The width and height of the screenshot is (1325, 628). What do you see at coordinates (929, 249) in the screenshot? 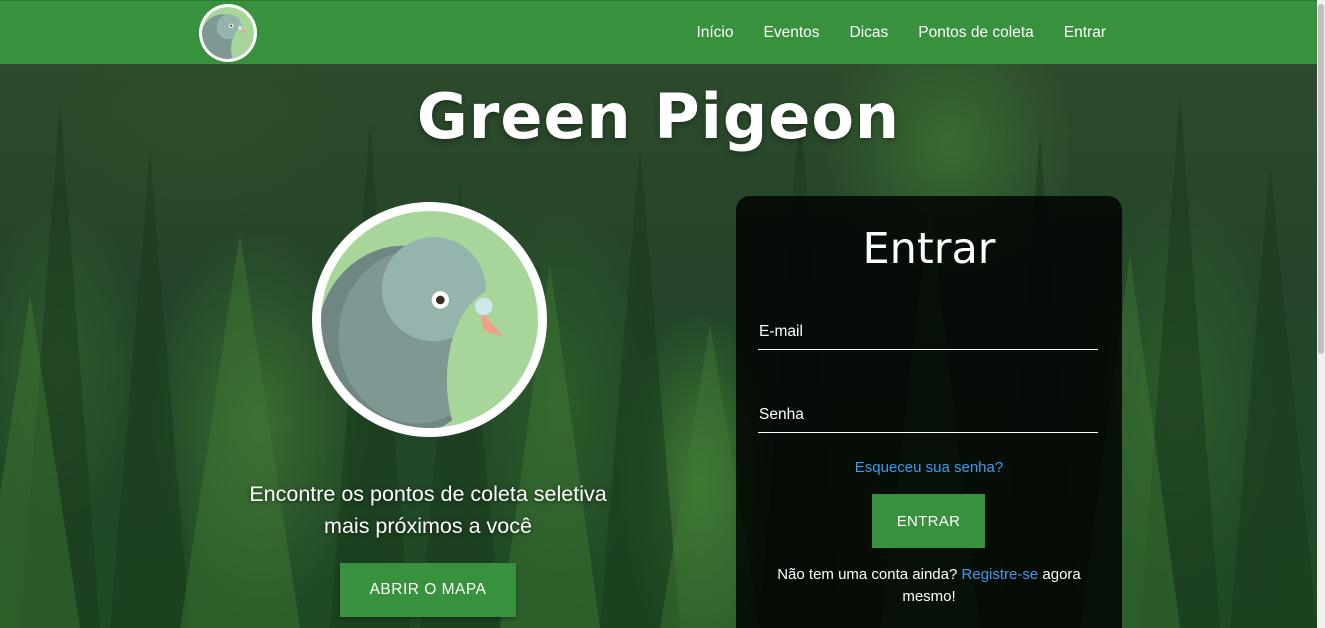
I see `login-title: Entrar` at bounding box center [929, 249].